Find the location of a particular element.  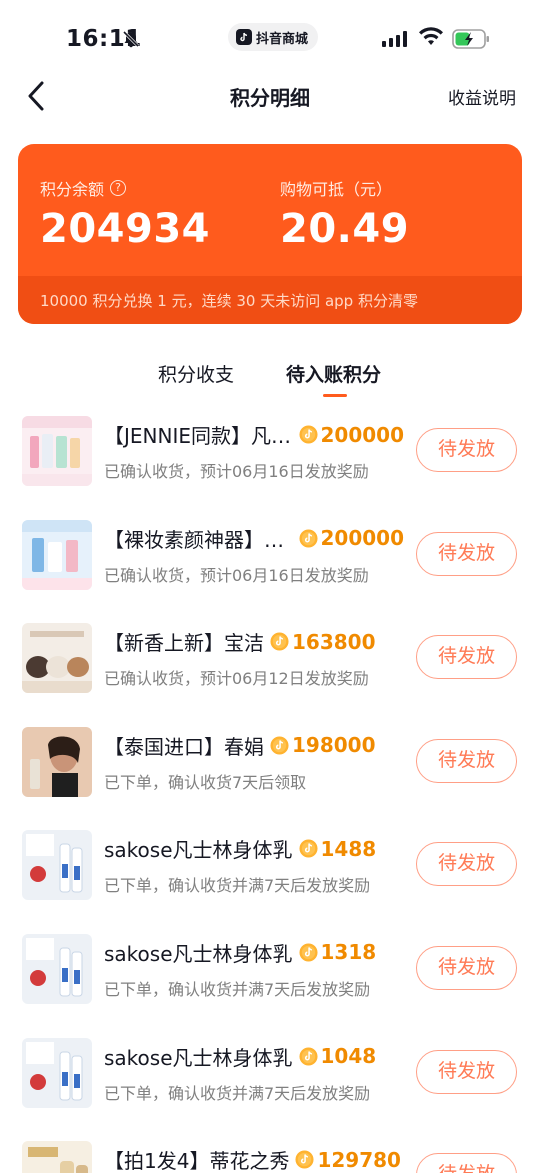

card-footer: 10000 积分兑换 1 元，连续 30 天未访问 app 积分清零 is located at coordinates (270, 300).